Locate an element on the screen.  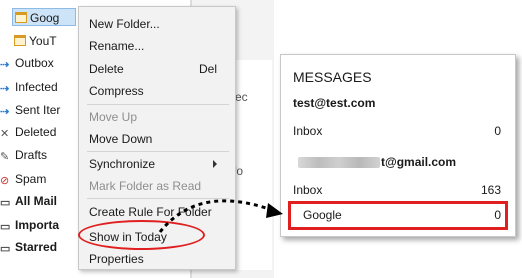
star-icon: ▭ is located at coordinates (5, 249).